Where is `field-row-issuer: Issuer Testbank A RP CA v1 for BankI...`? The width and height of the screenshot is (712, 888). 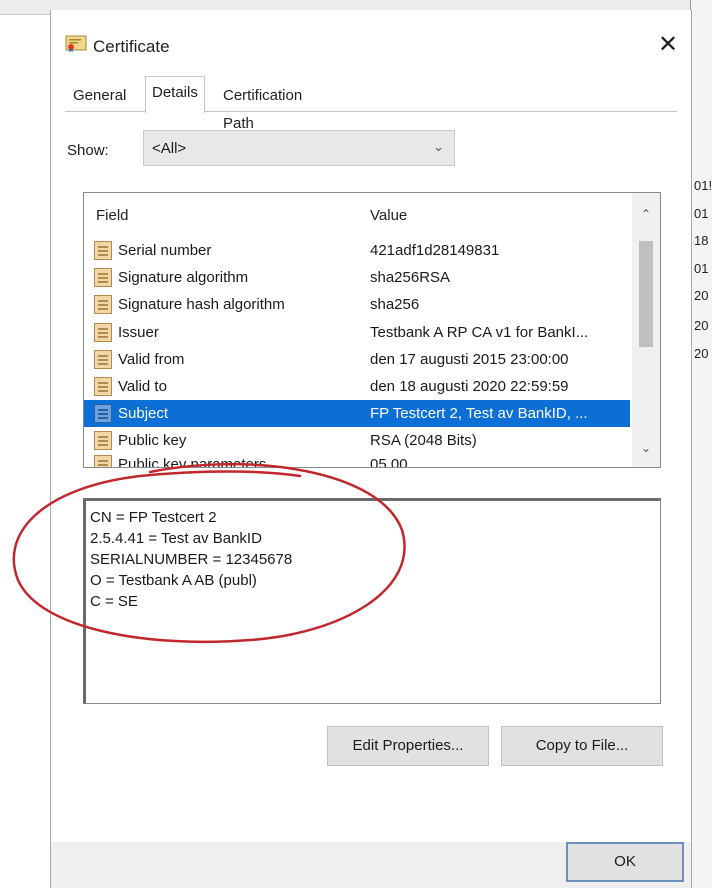 field-row-issuer: Issuer Testbank A RP CA v1 for BankI... is located at coordinates (357, 332).